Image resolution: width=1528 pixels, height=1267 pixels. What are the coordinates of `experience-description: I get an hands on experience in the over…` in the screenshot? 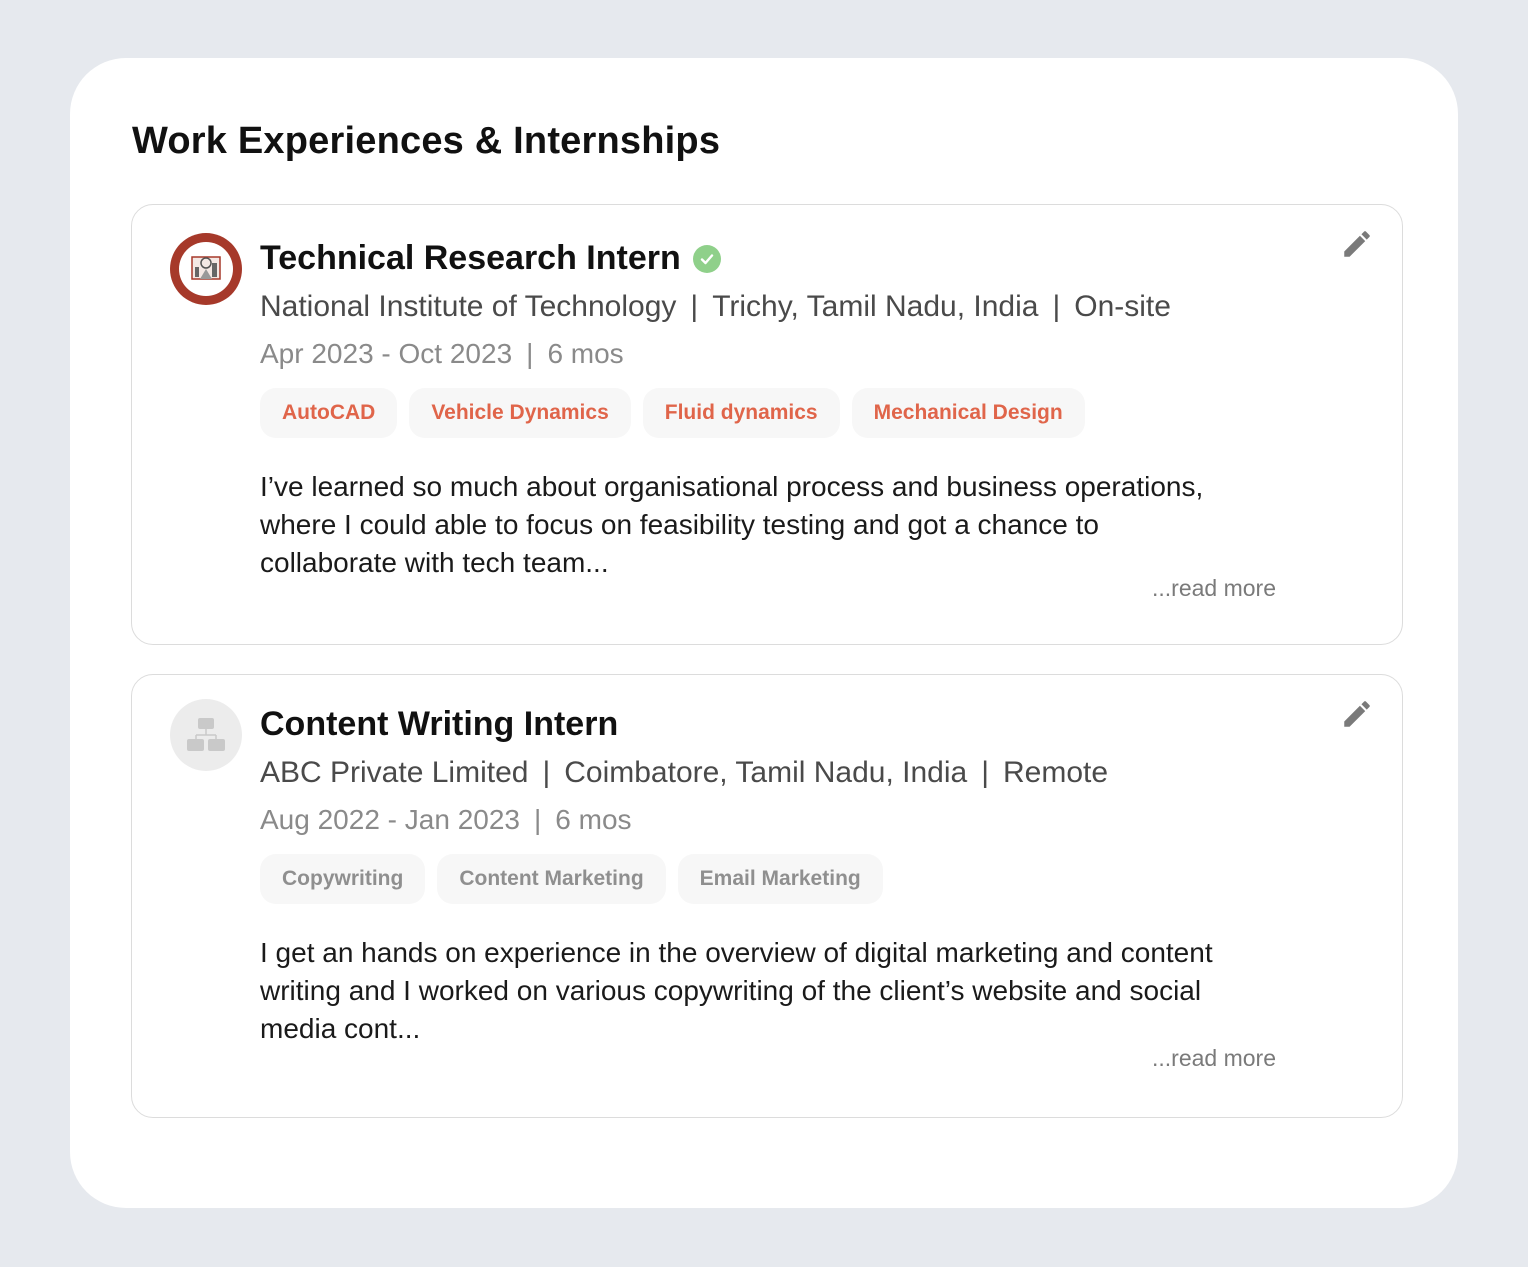 It's located at (736, 990).